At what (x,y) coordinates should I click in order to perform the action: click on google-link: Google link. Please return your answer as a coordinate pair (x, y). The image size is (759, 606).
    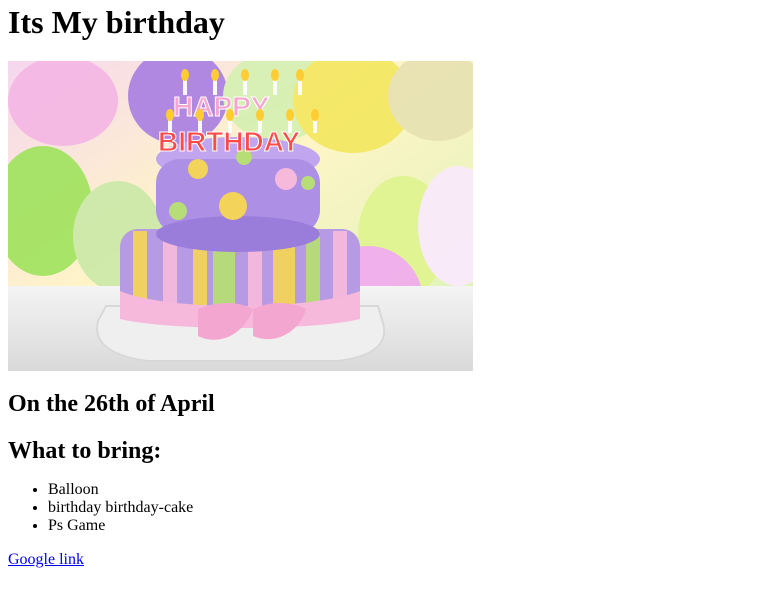
    Looking at the image, I should click on (46, 559).